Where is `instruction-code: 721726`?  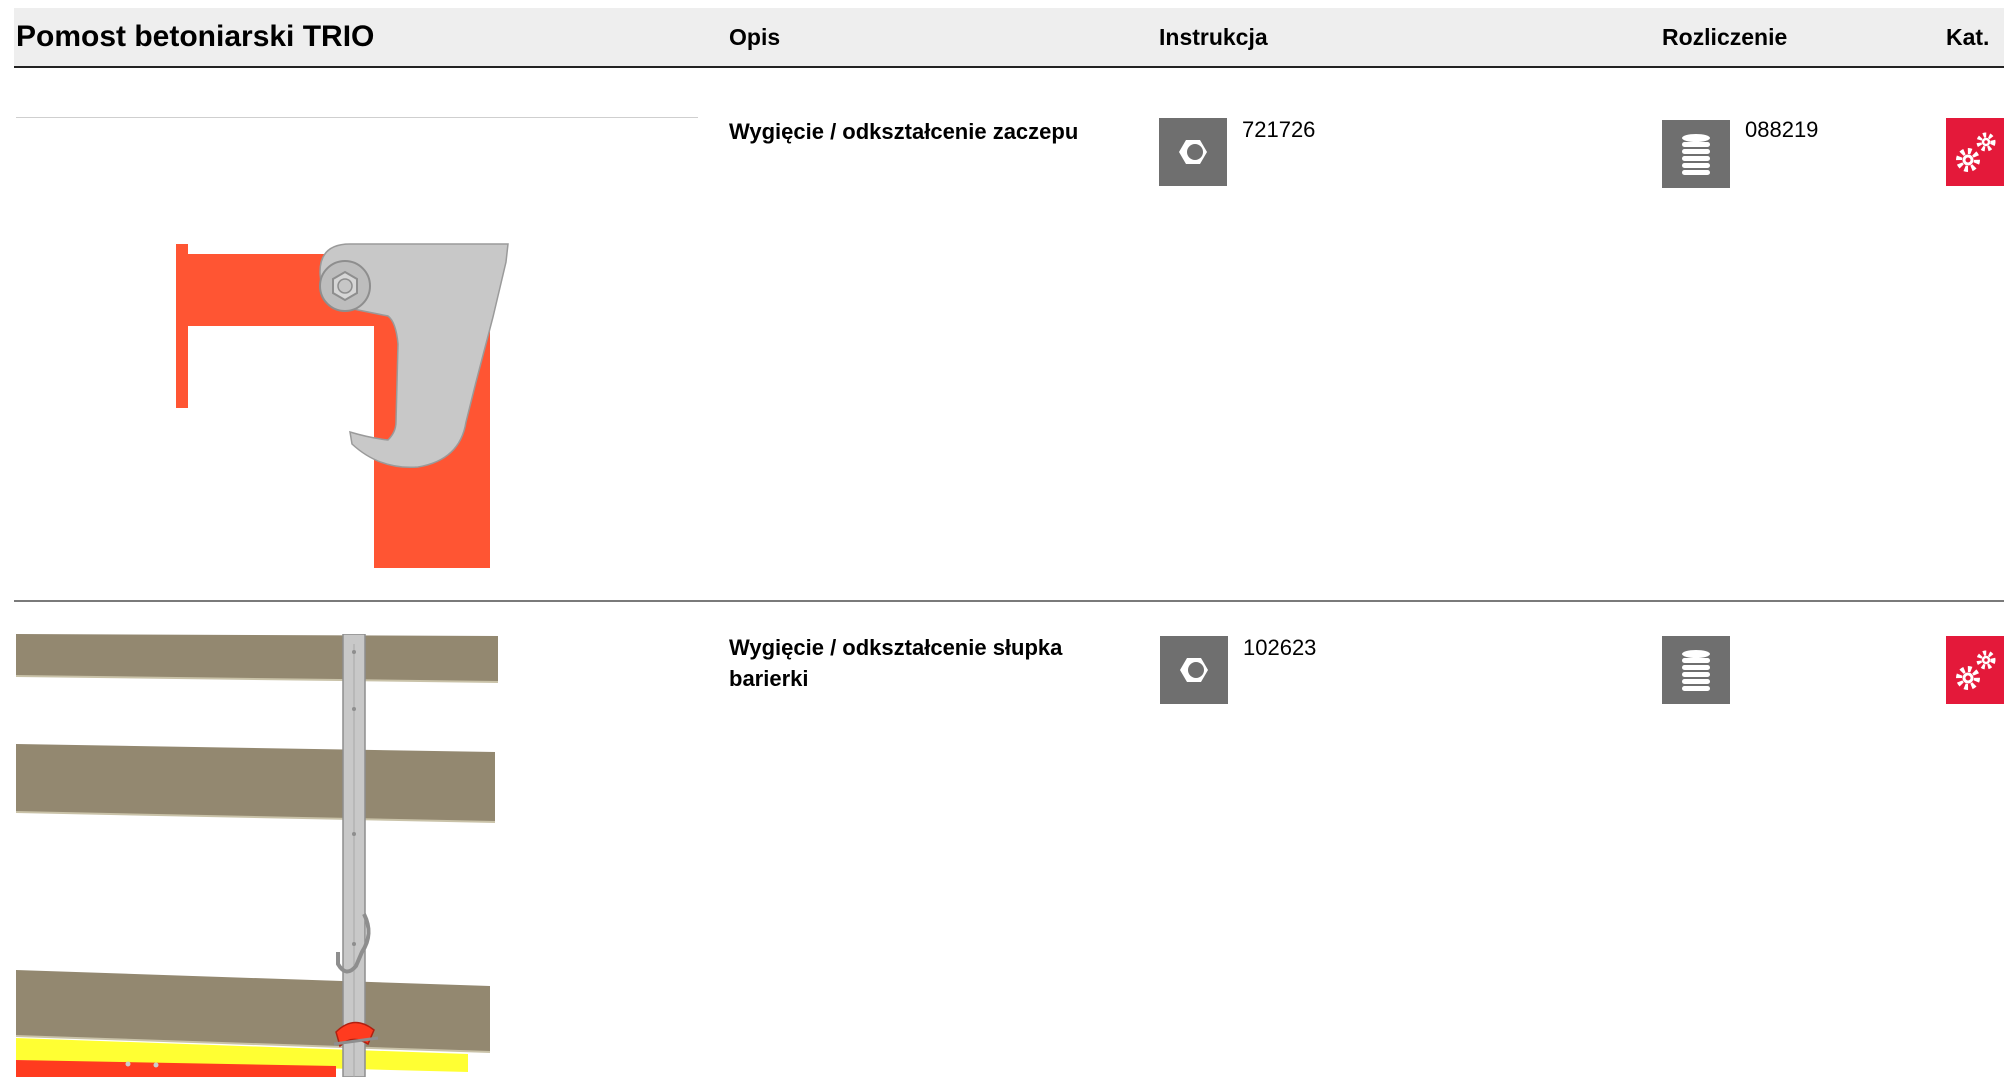 instruction-code: 721726 is located at coordinates (1279, 129).